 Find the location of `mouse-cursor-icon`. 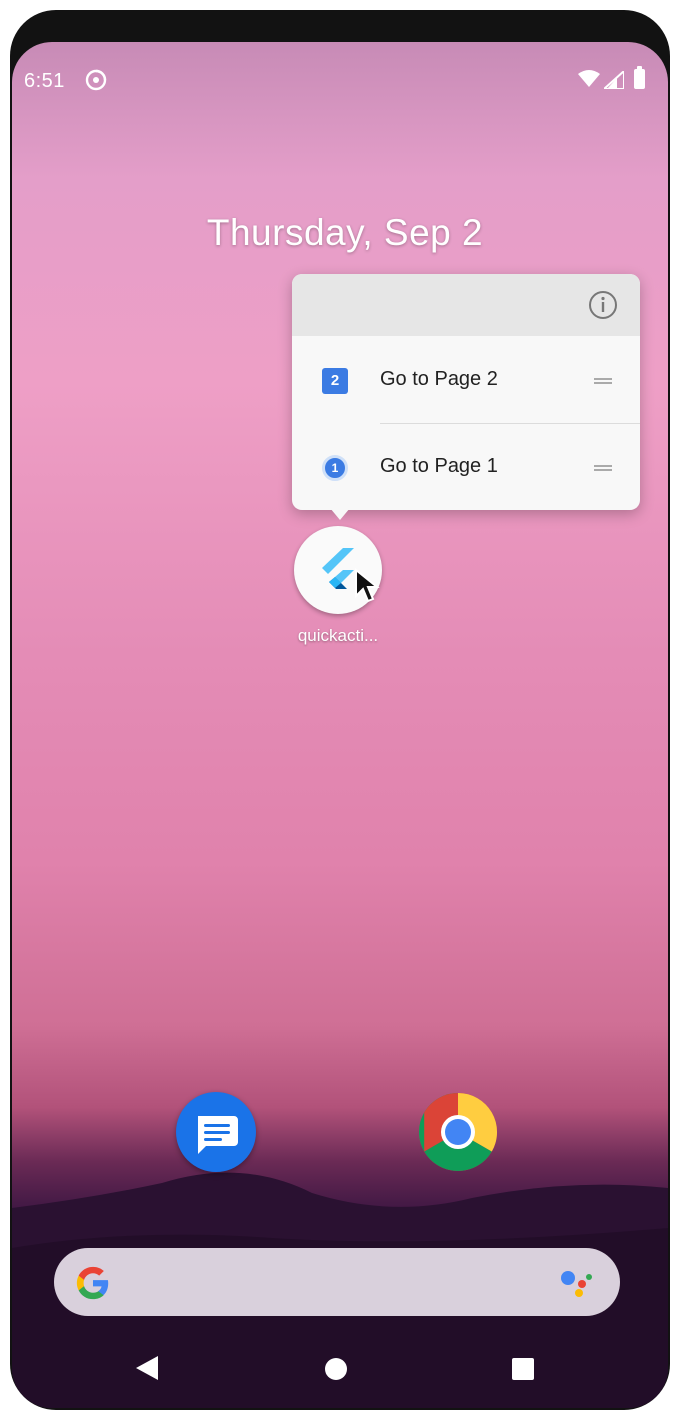

mouse-cursor-icon is located at coordinates (367, 585).